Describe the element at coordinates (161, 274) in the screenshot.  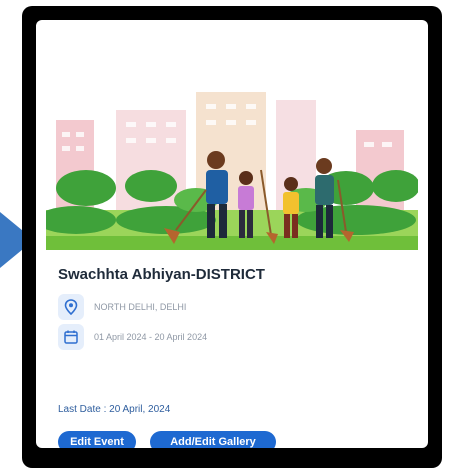
I see `event-title: Swachhta Abhiyan-DISTRICT` at that location.